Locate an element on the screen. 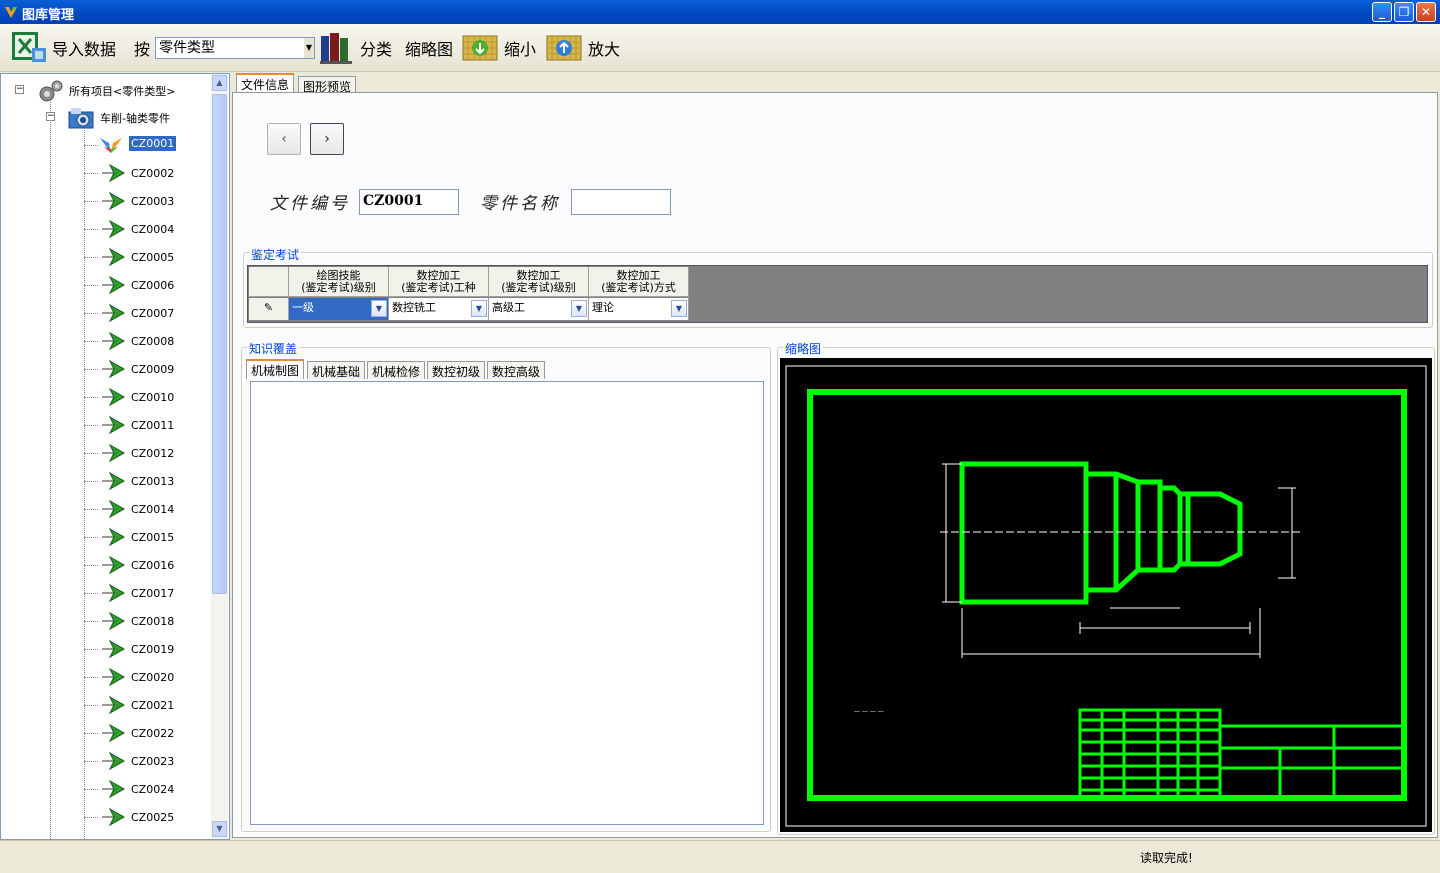 The height and width of the screenshot is (873, 1440). tree-item: CZ0025 is located at coordinates (151, 817).